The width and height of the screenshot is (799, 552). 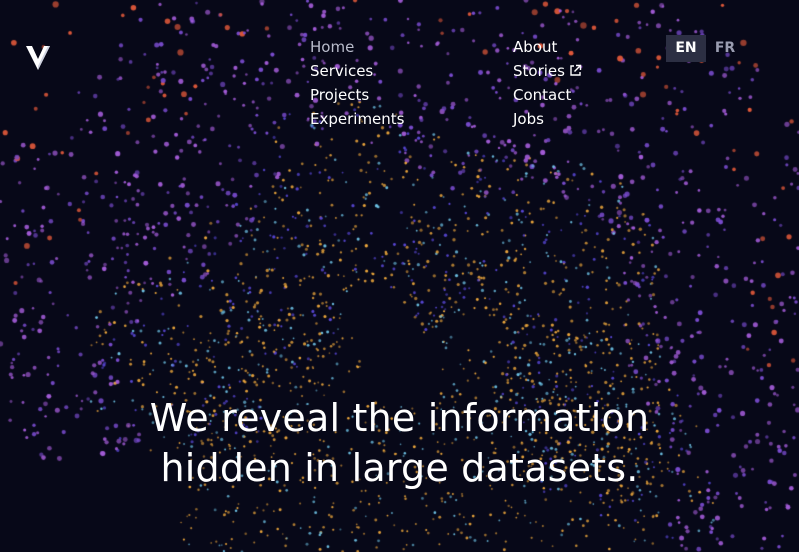 I want to click on main-nav-secondary: About Stories Contact Jobs, so click(x=547, y=83).